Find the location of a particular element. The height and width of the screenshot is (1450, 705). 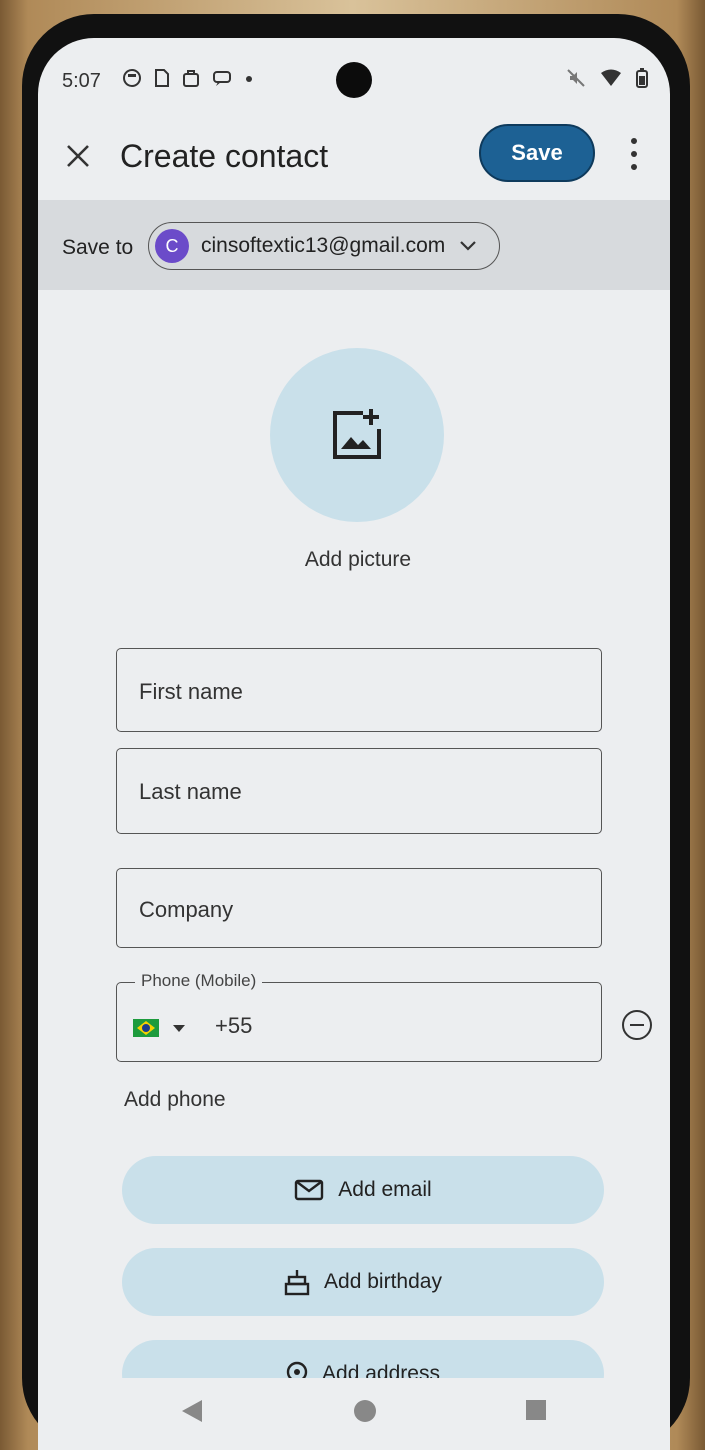

brazil-flag-icon is located at coordinates (146, 1028).